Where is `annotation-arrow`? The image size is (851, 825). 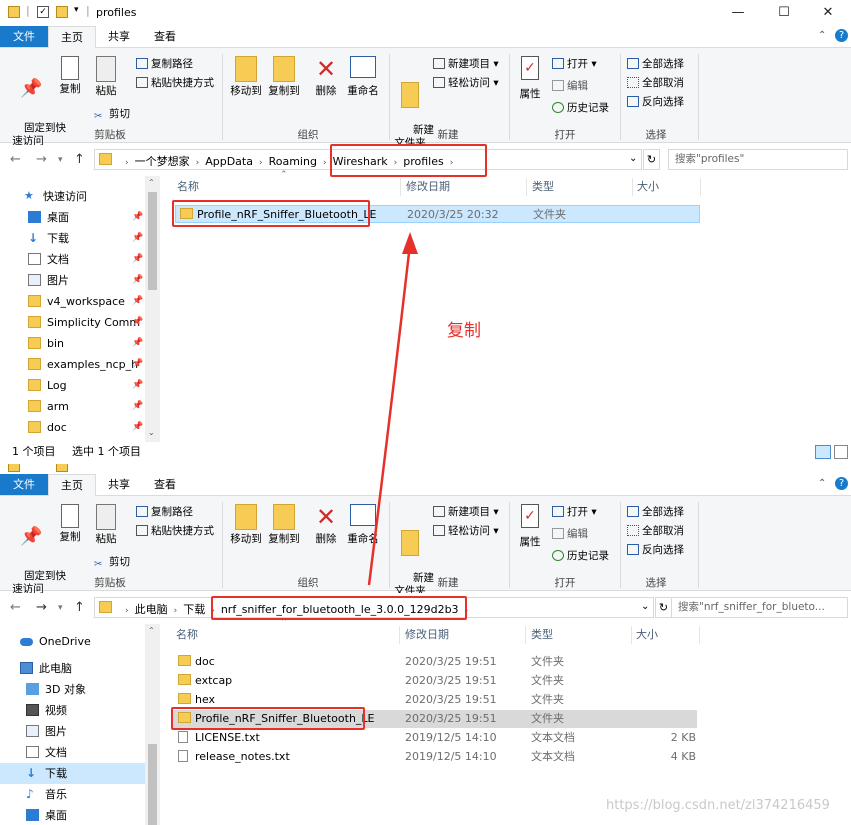
annotation-arrow is located at coordinates (392, 409).